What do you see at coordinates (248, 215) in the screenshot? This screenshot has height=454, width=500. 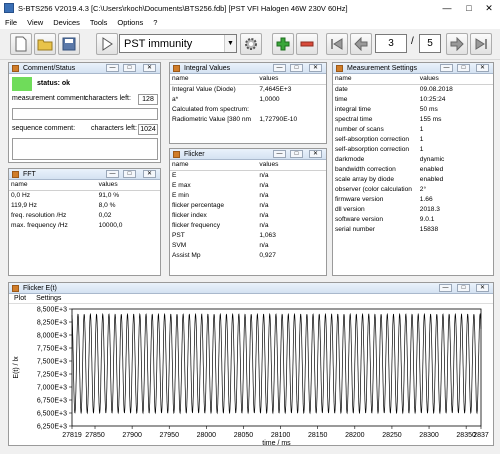 I see `table-row: flicker index n/a` at bounding box center [248, 215].